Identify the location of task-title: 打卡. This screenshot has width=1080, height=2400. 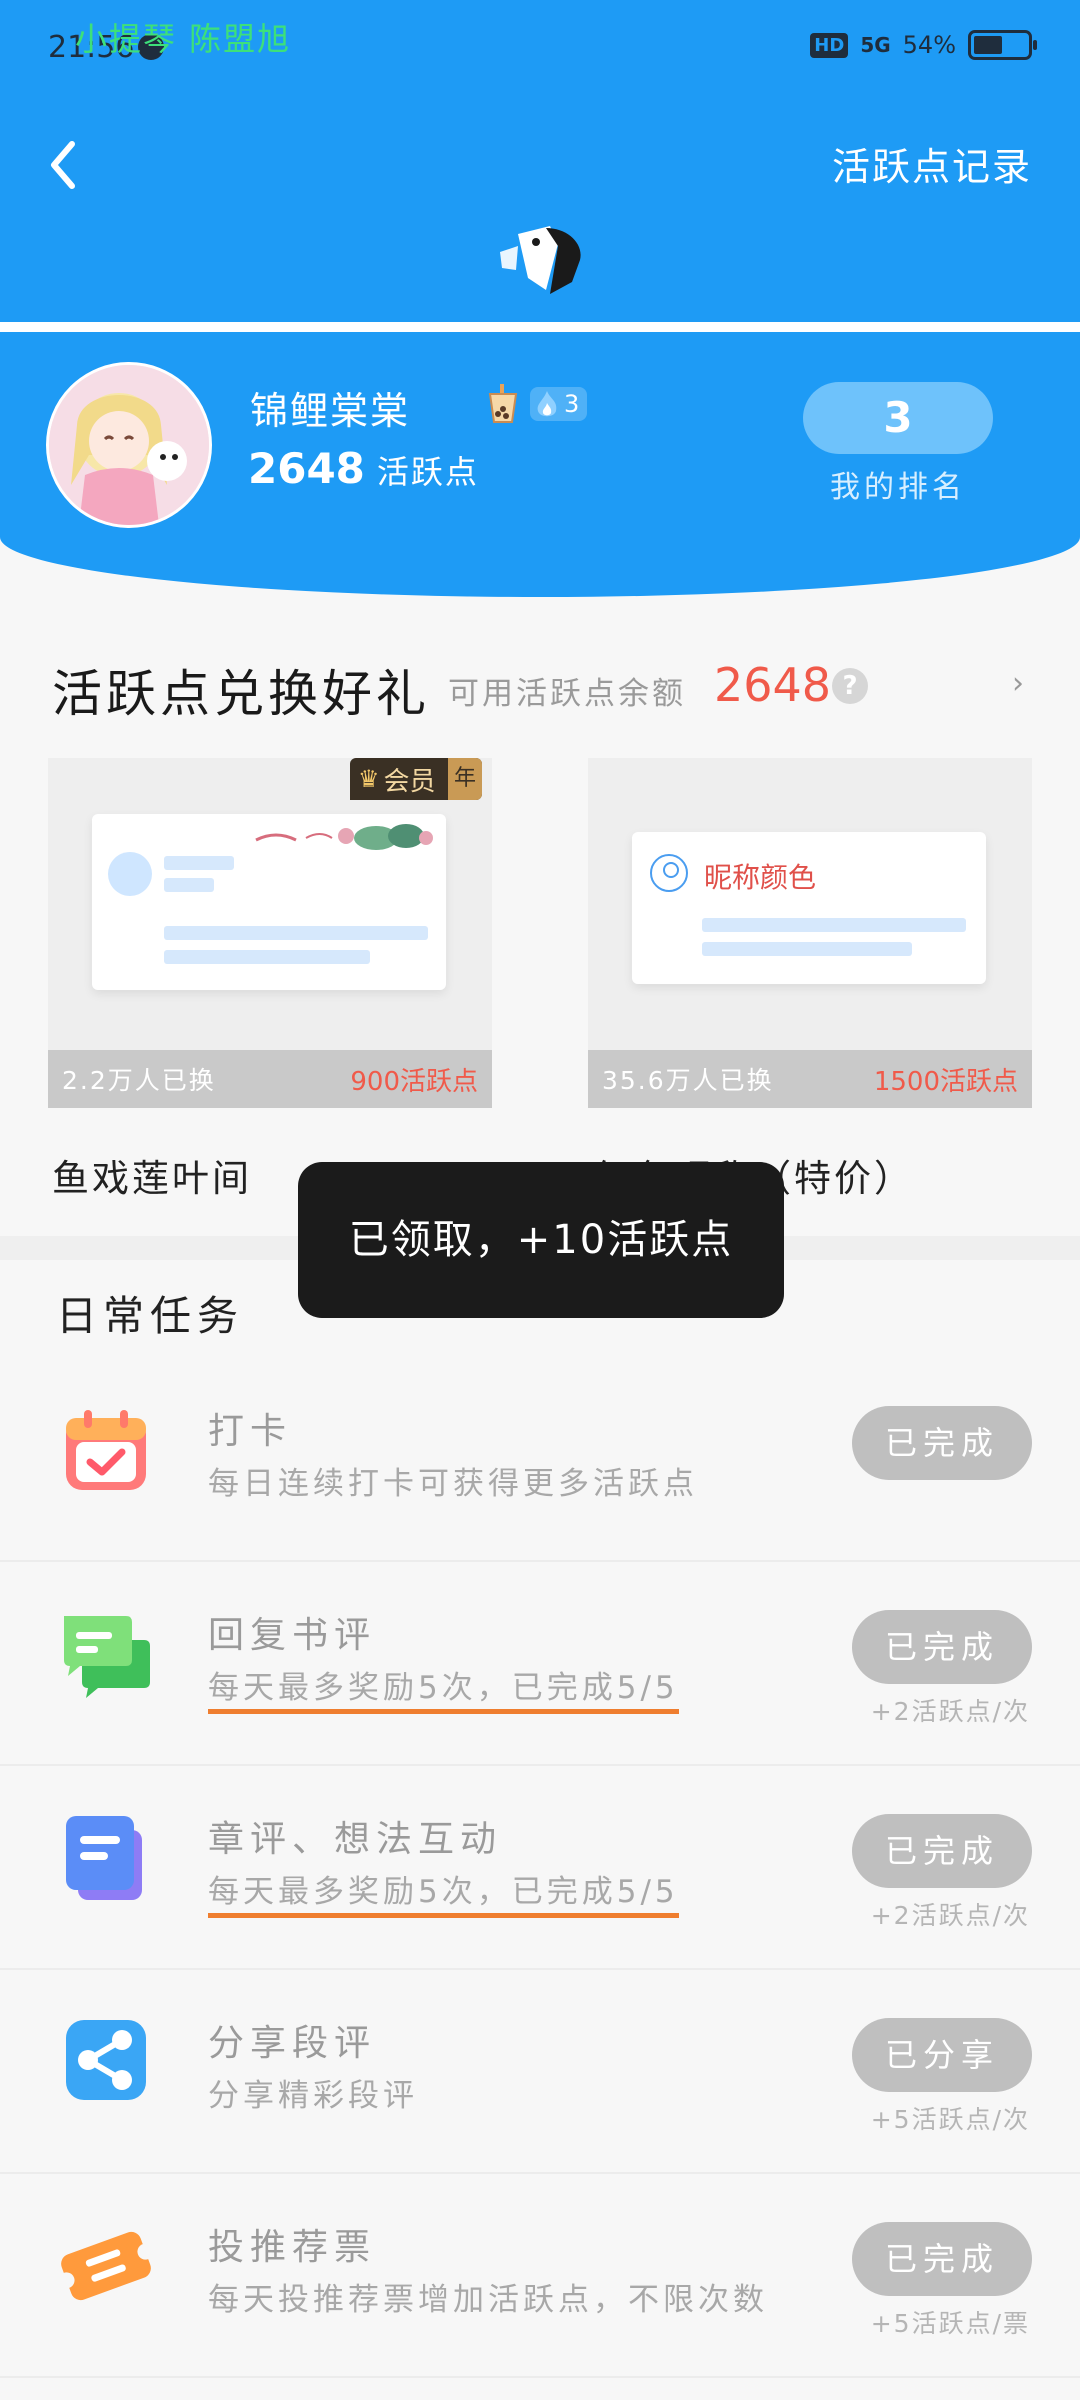
(250, 1431).